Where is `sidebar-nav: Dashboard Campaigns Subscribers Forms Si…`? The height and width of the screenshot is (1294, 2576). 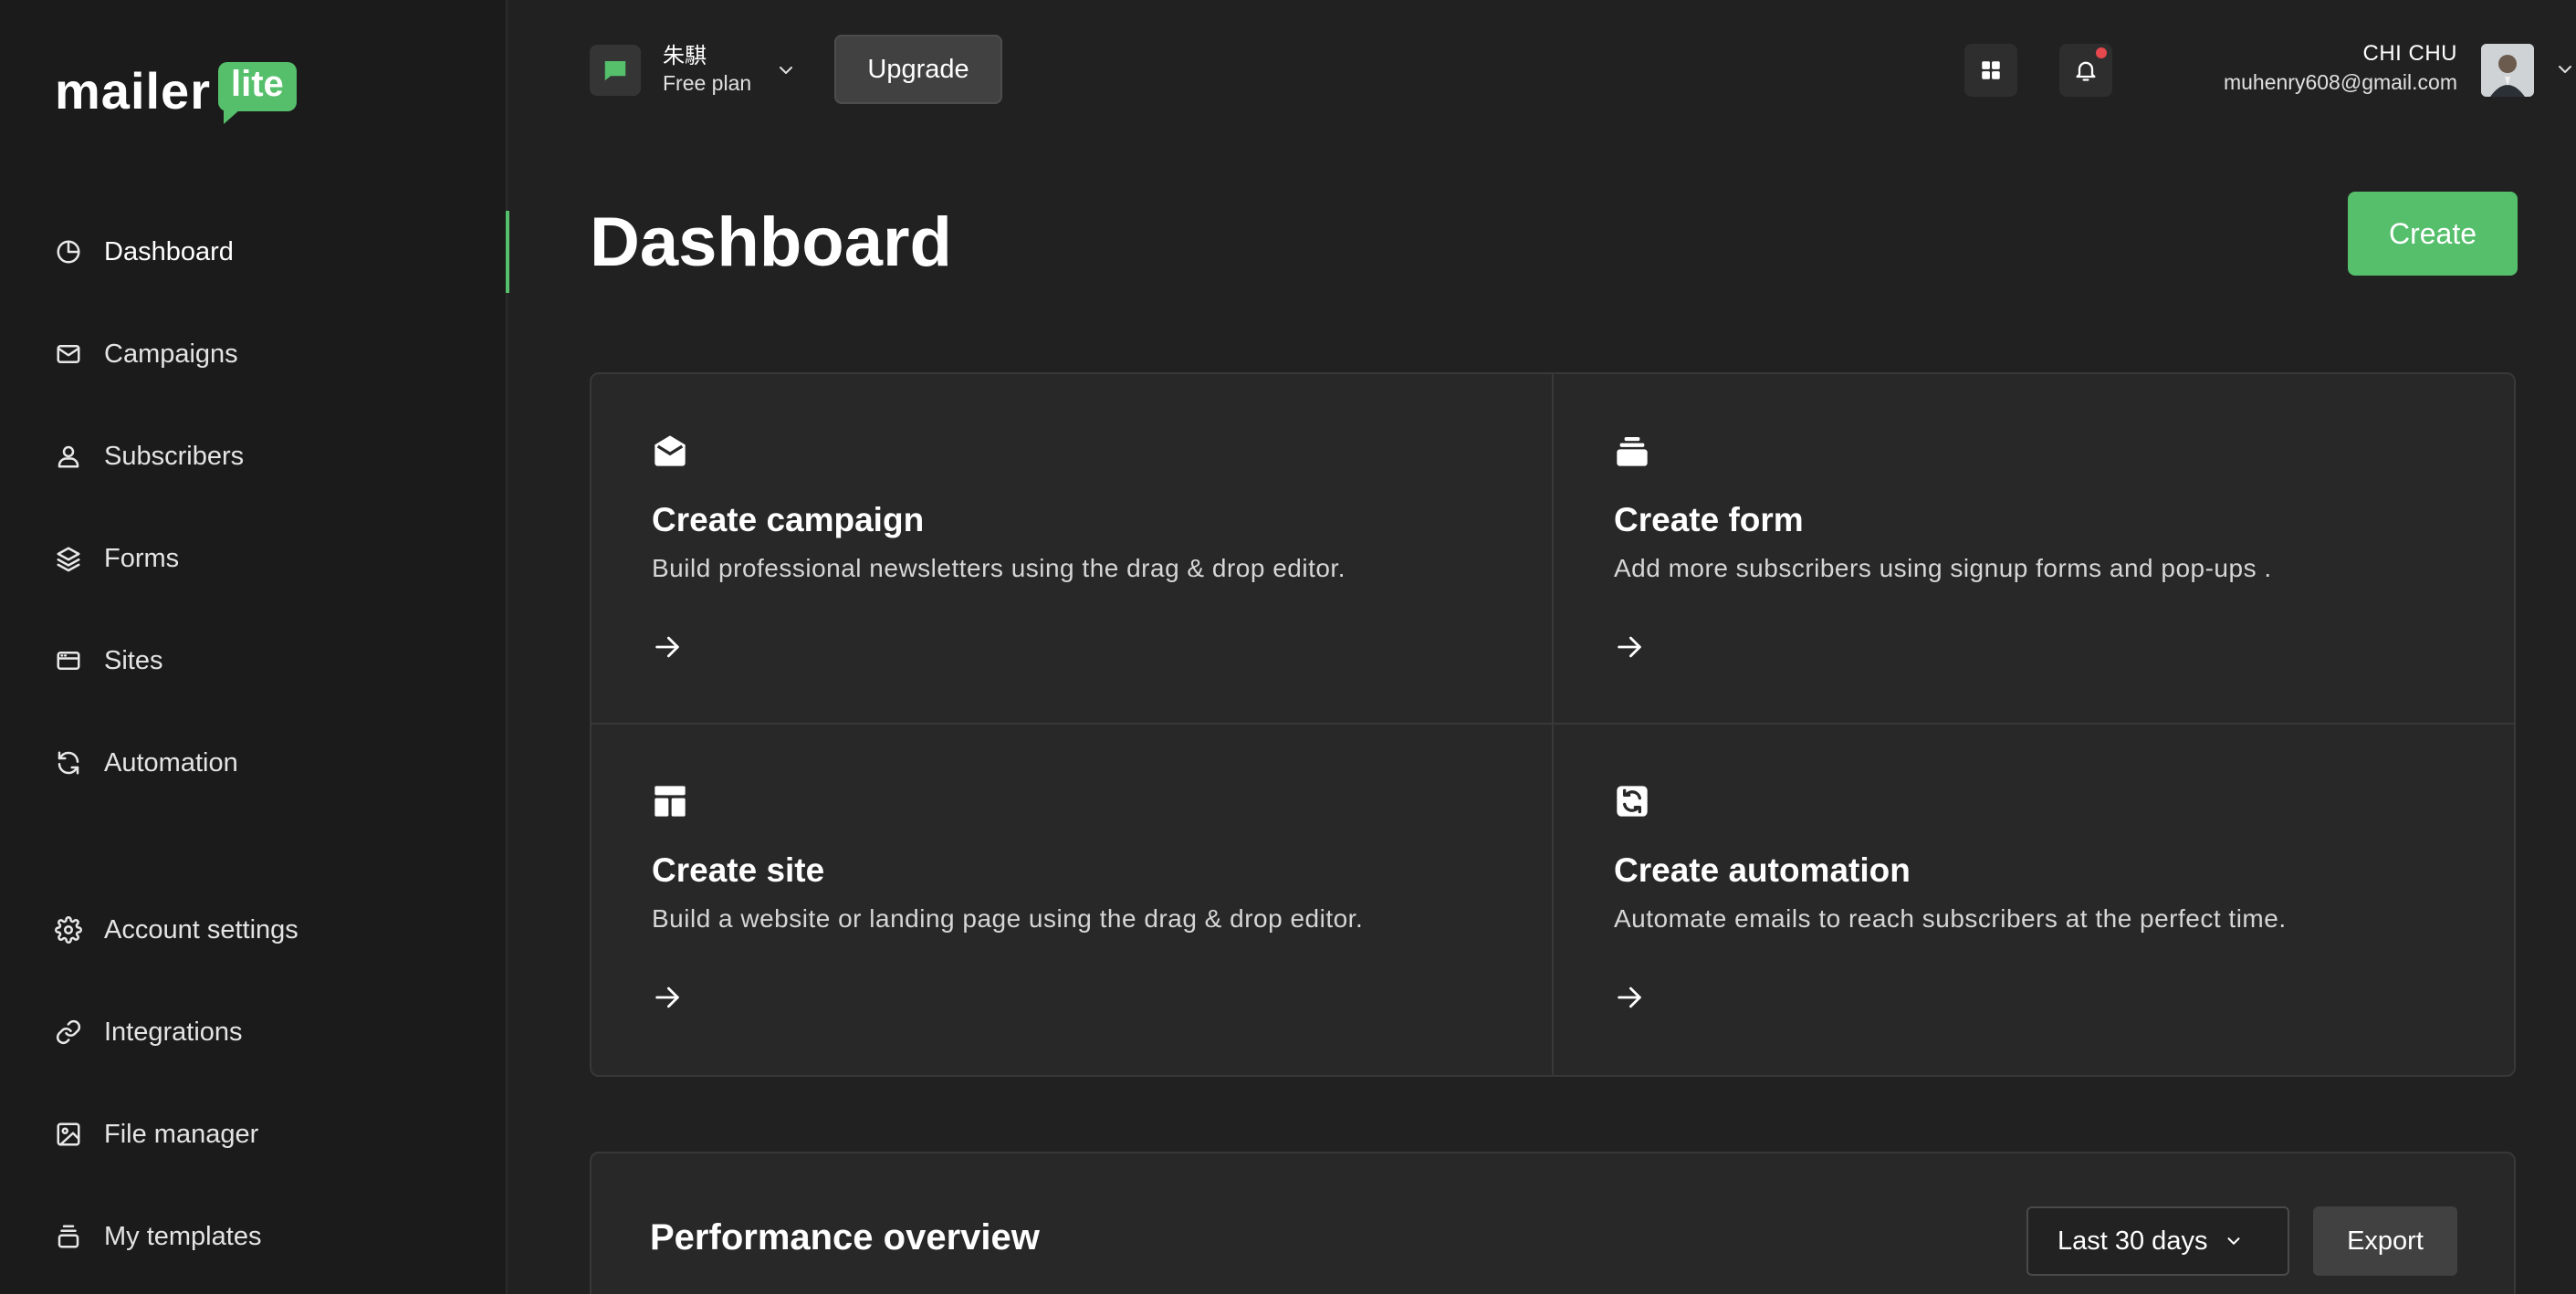 sidebar-nav: Dashboard Campaigns Subscribers Forms Si… is located at coordinates (255, 517).